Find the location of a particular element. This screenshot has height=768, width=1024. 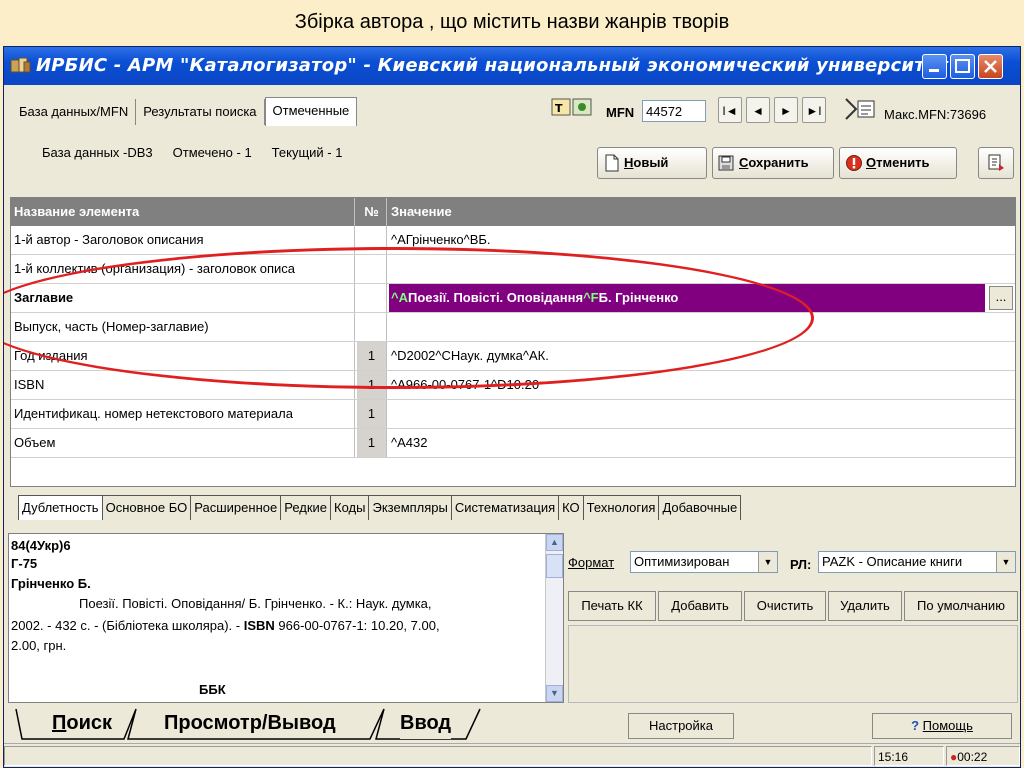

table-row: Объем 1 ^A432 is located at coordinates (513, 443).